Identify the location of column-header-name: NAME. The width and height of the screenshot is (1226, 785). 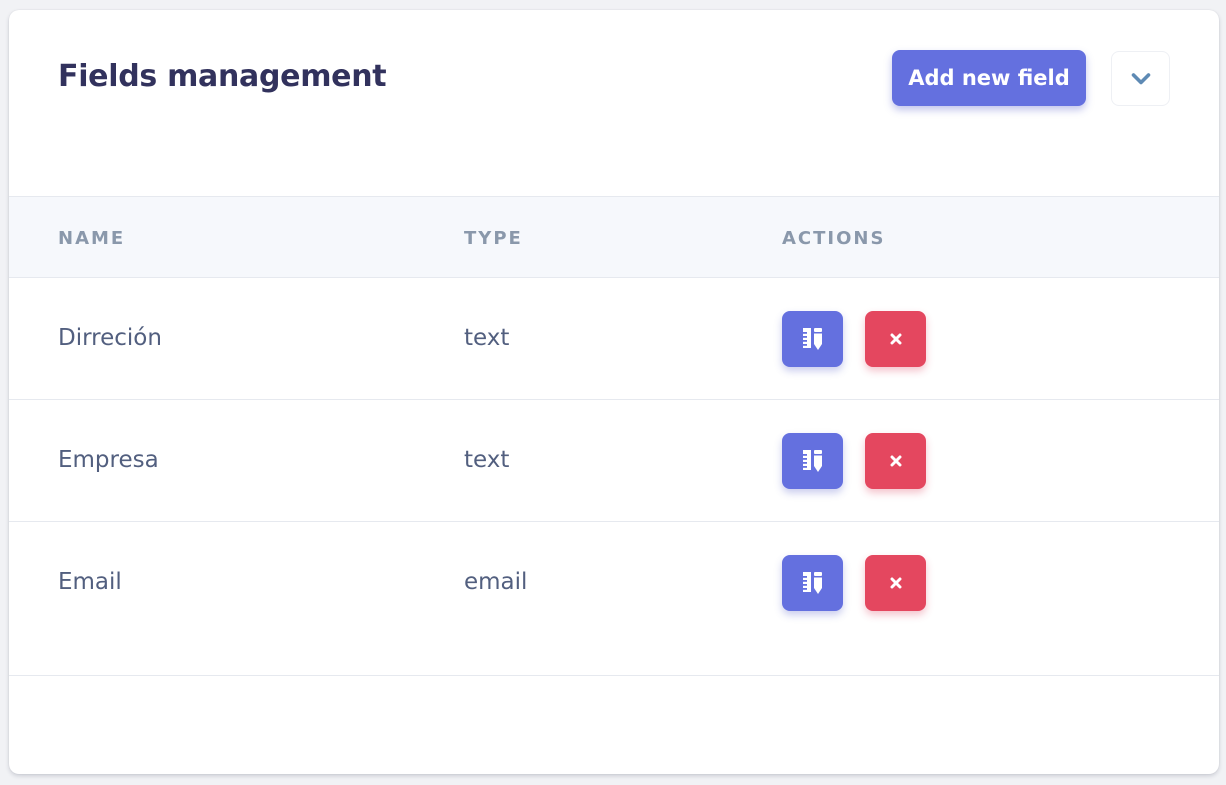
(92, 238).